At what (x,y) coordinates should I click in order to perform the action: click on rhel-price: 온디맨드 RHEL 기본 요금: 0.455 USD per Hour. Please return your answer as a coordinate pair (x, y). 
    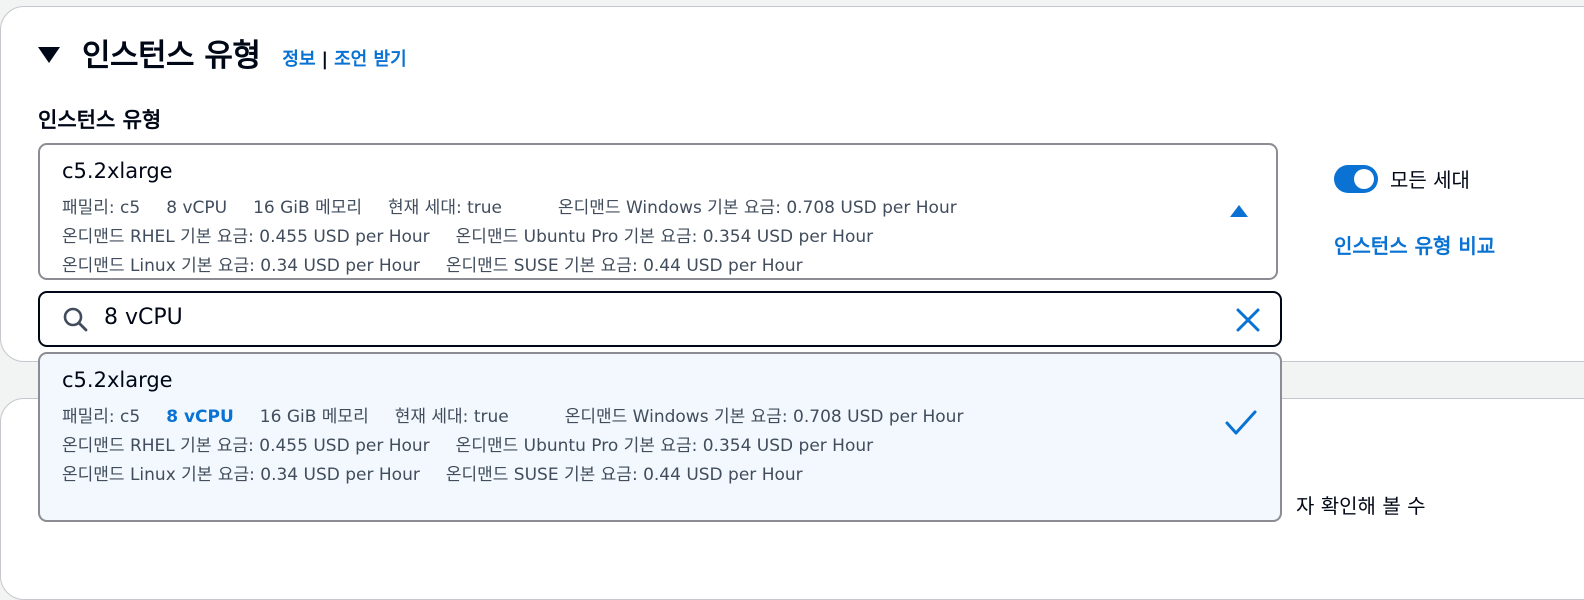
    Looking at the image, I should click on (246, 237).